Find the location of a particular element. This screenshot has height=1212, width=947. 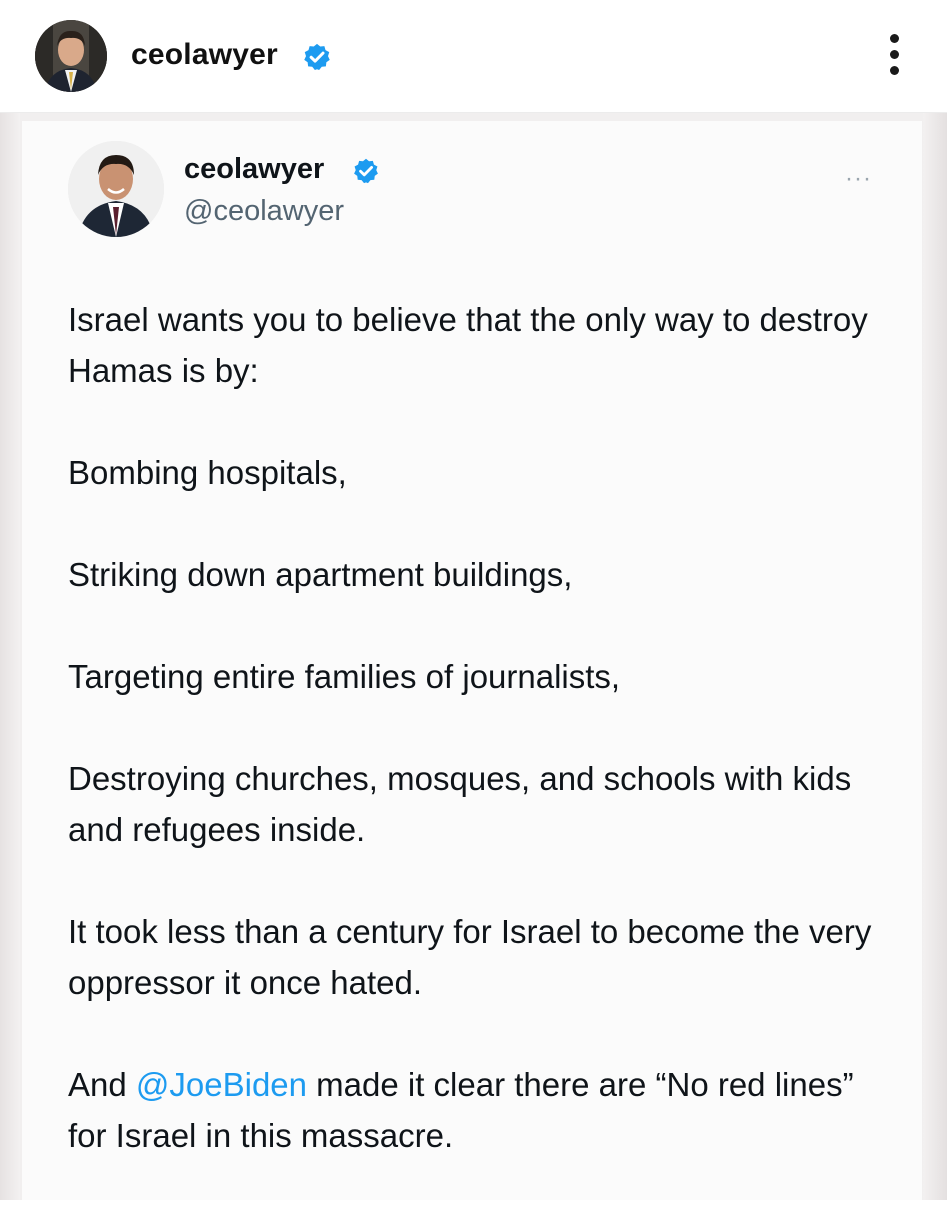

post-username: ceolawyer is located at coordinates (204, 55).